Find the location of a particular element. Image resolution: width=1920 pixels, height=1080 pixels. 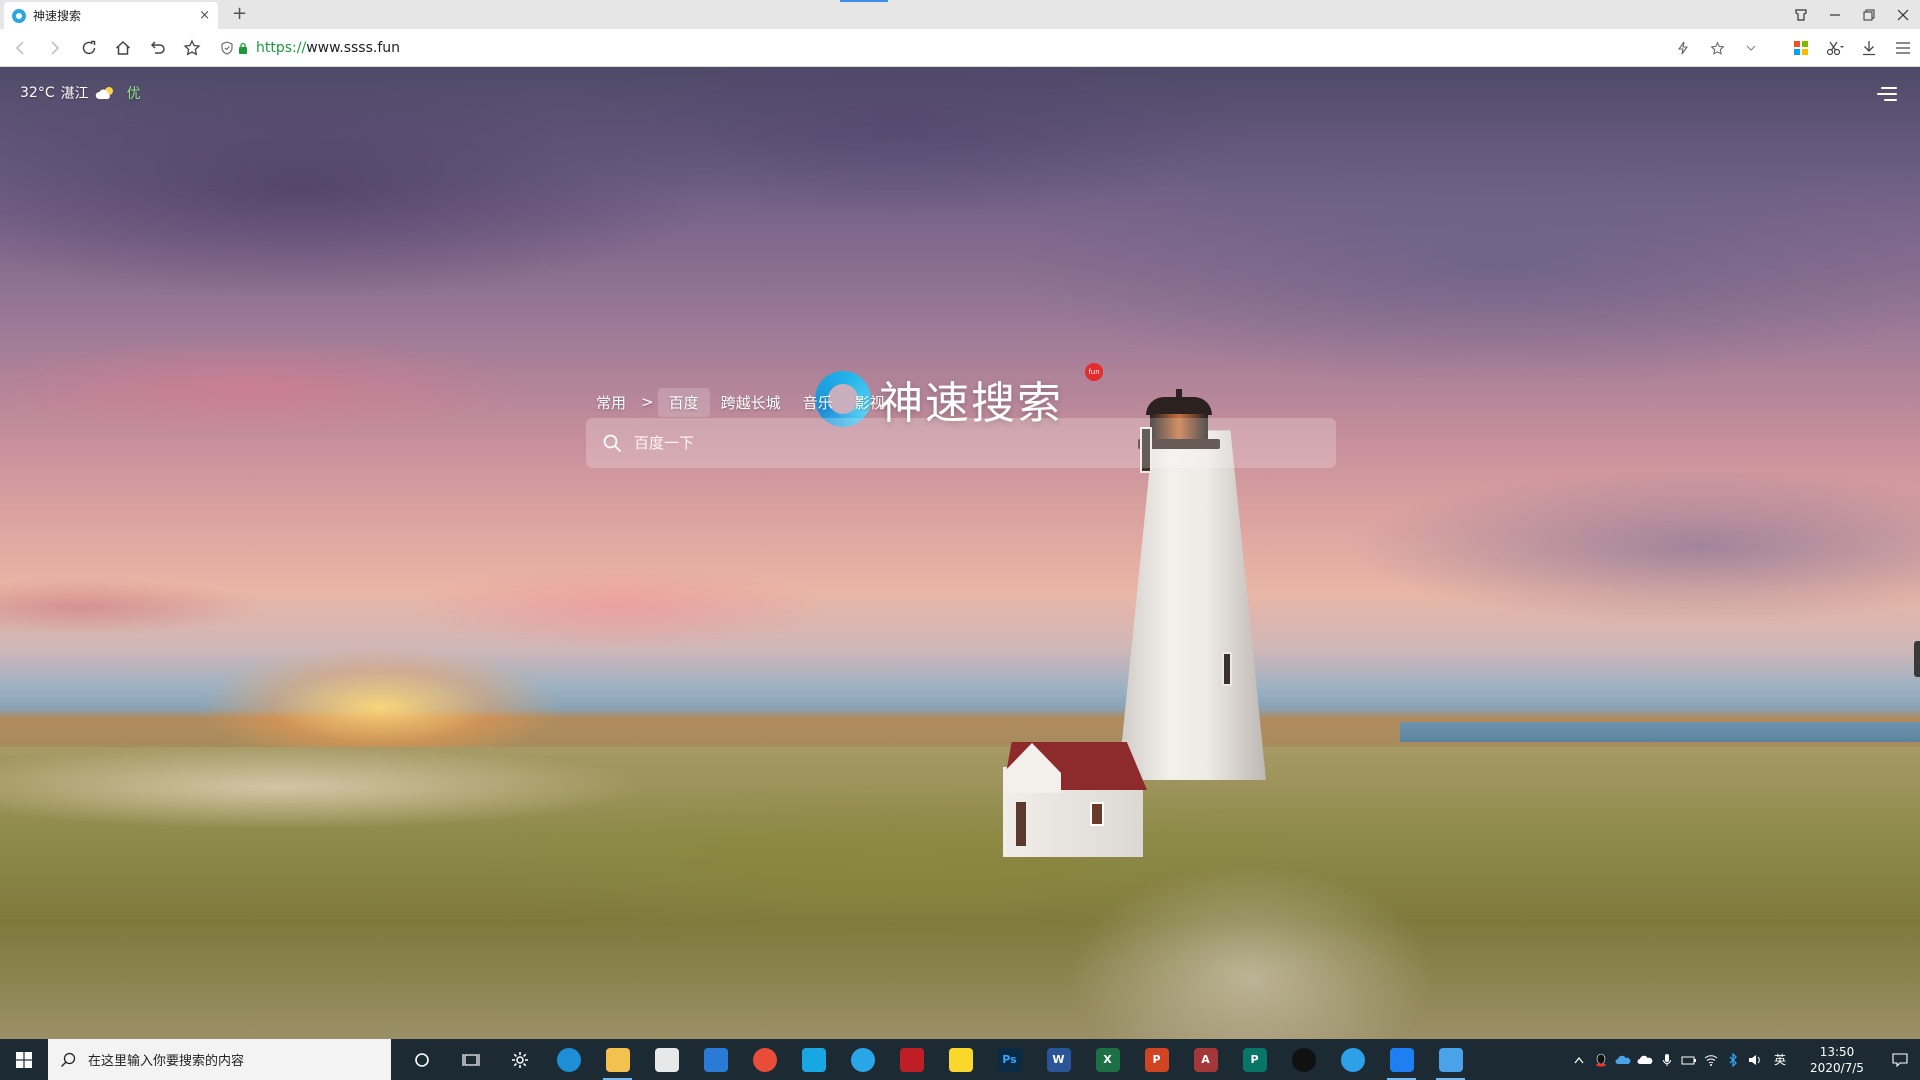

browser-fish-glyph is located at coordinates (862, 1059).